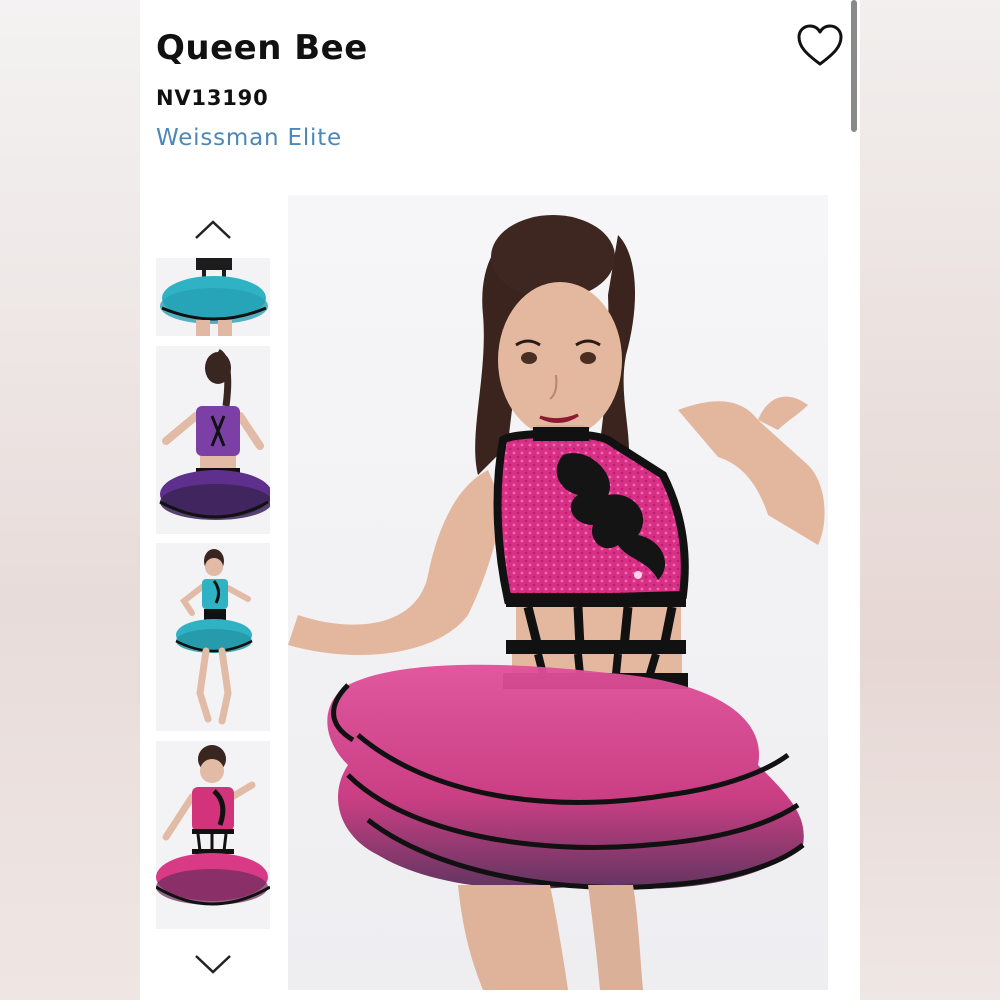 This screenshot has height=1000, width=1000. Describe the element at coordinates (213, 229) in the screenshot. I see `chevron-up-icon` at that location.